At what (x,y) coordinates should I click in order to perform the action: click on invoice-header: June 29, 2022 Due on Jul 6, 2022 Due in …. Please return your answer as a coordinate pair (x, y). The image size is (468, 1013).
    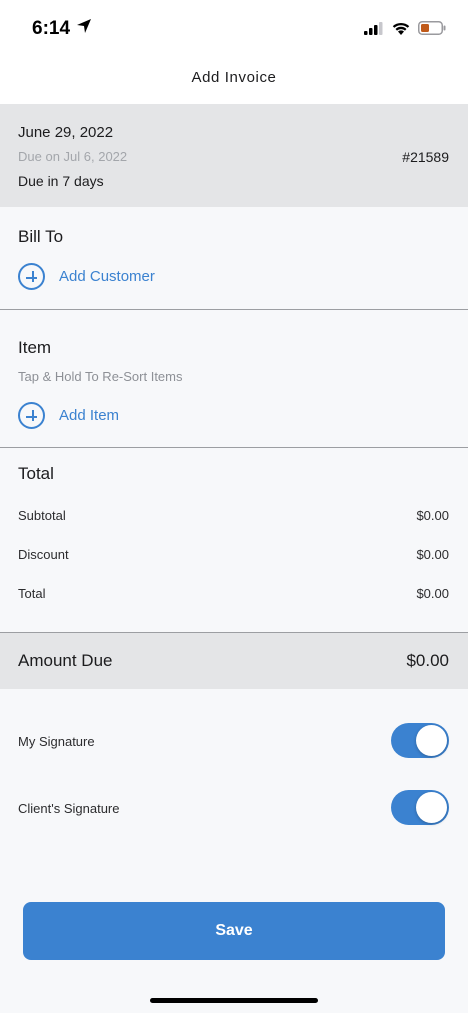
    Looking at the image, I should click on (234, 155).